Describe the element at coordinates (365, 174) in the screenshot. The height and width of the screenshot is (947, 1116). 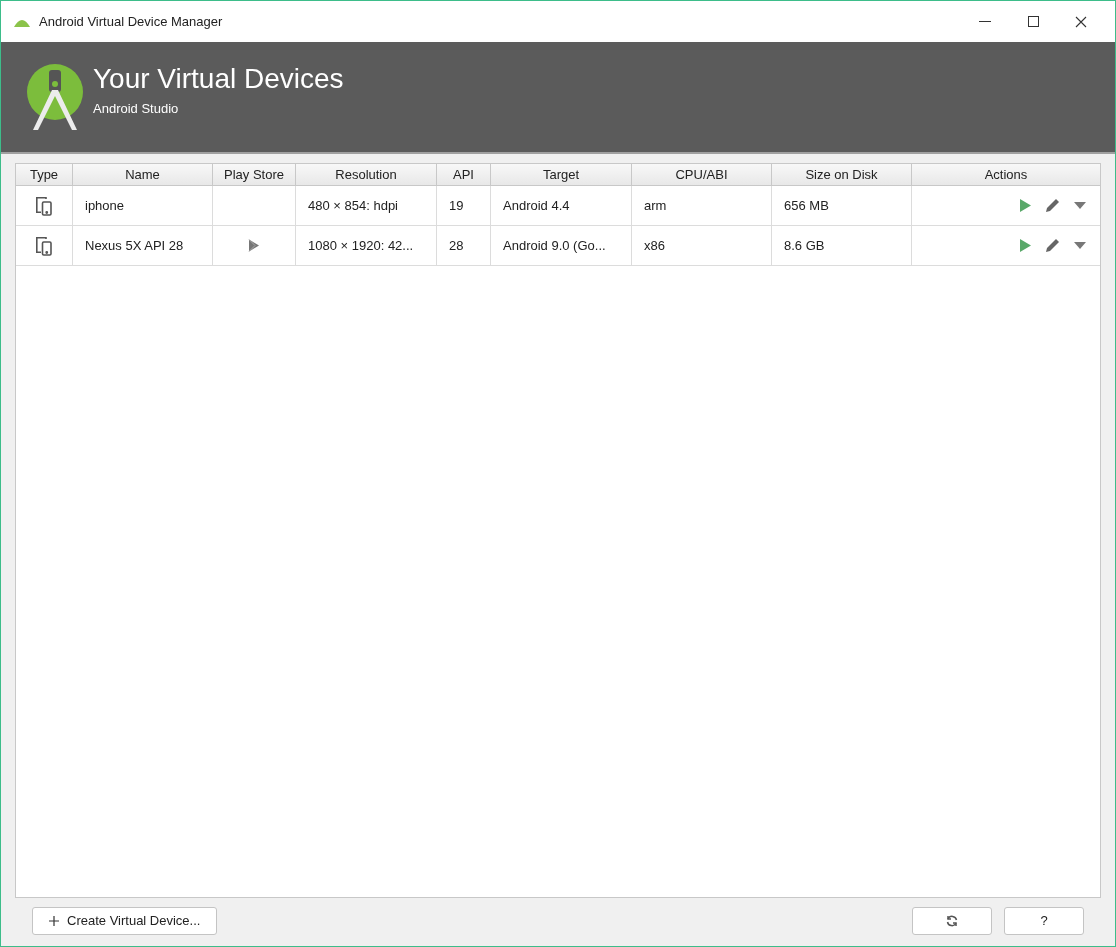
I see `column-header: Resolution` at that location.